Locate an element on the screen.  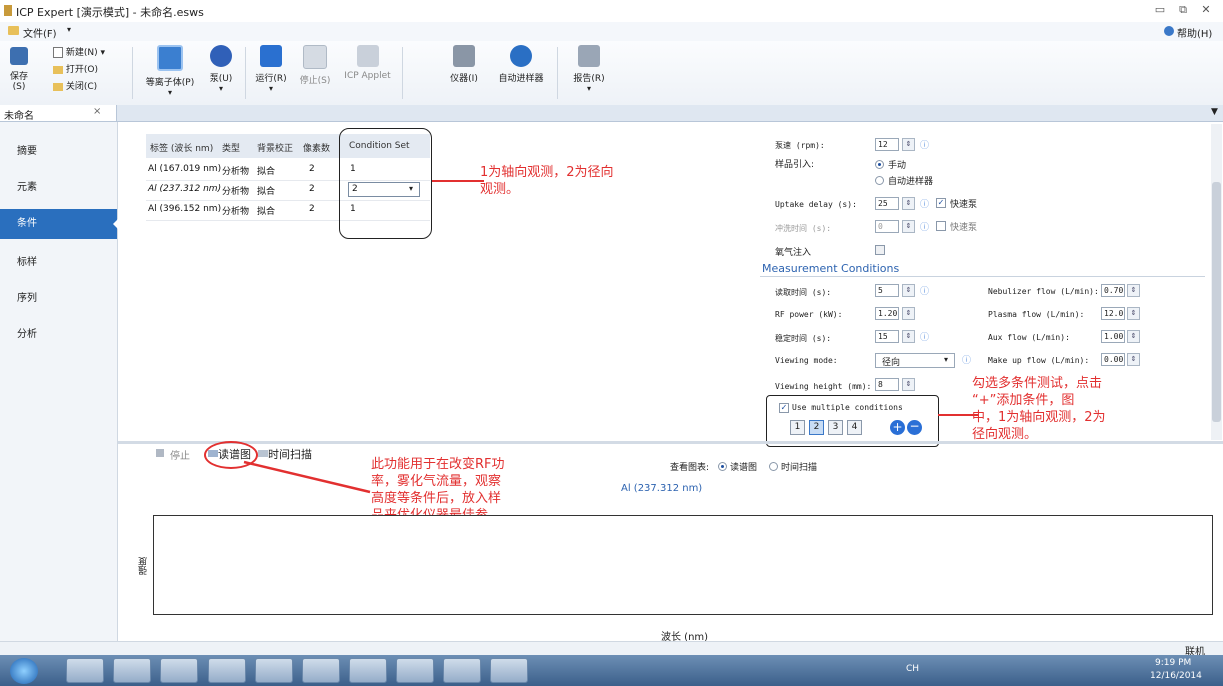
taskbar-explorer-button is located at coordinates (85, 670).